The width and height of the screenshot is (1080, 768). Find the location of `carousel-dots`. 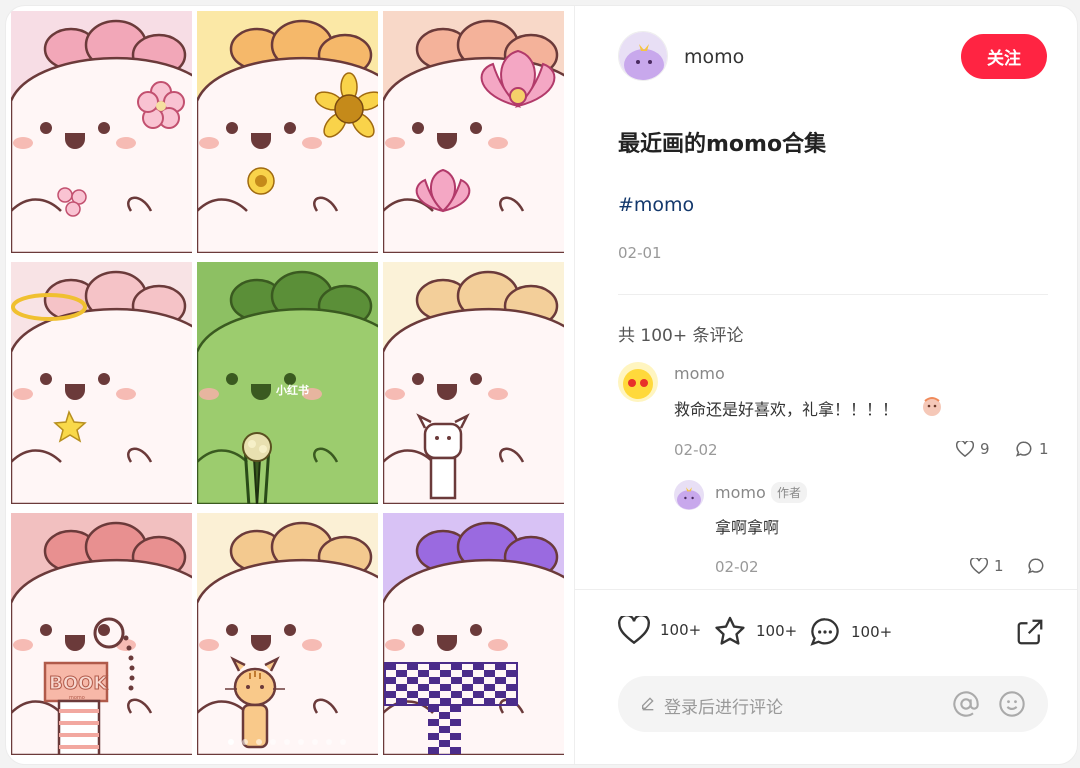

carousel-dots is located at coordinates (287, 742).